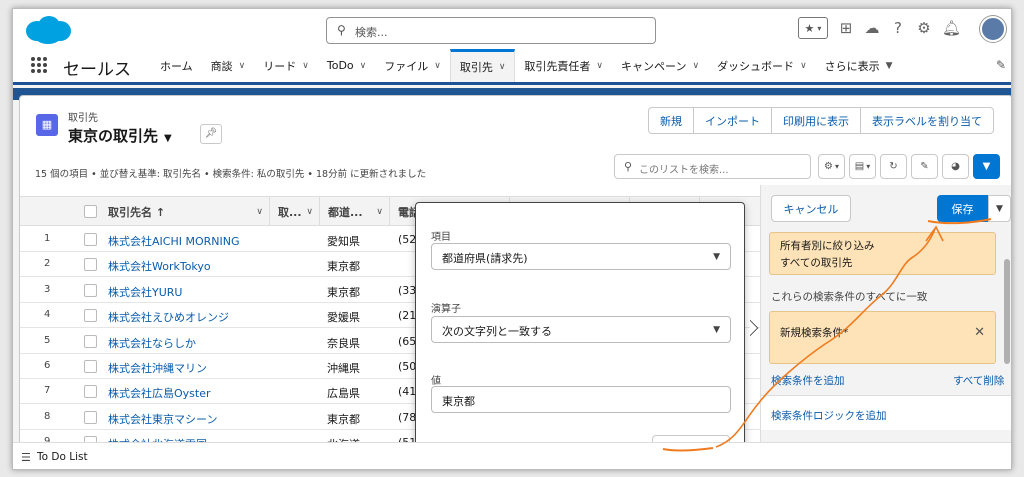 This screenshot has height=477, width=1024. I want to click on match-all-text: これらの検索条件のすべてに一致, so click(849, 297).